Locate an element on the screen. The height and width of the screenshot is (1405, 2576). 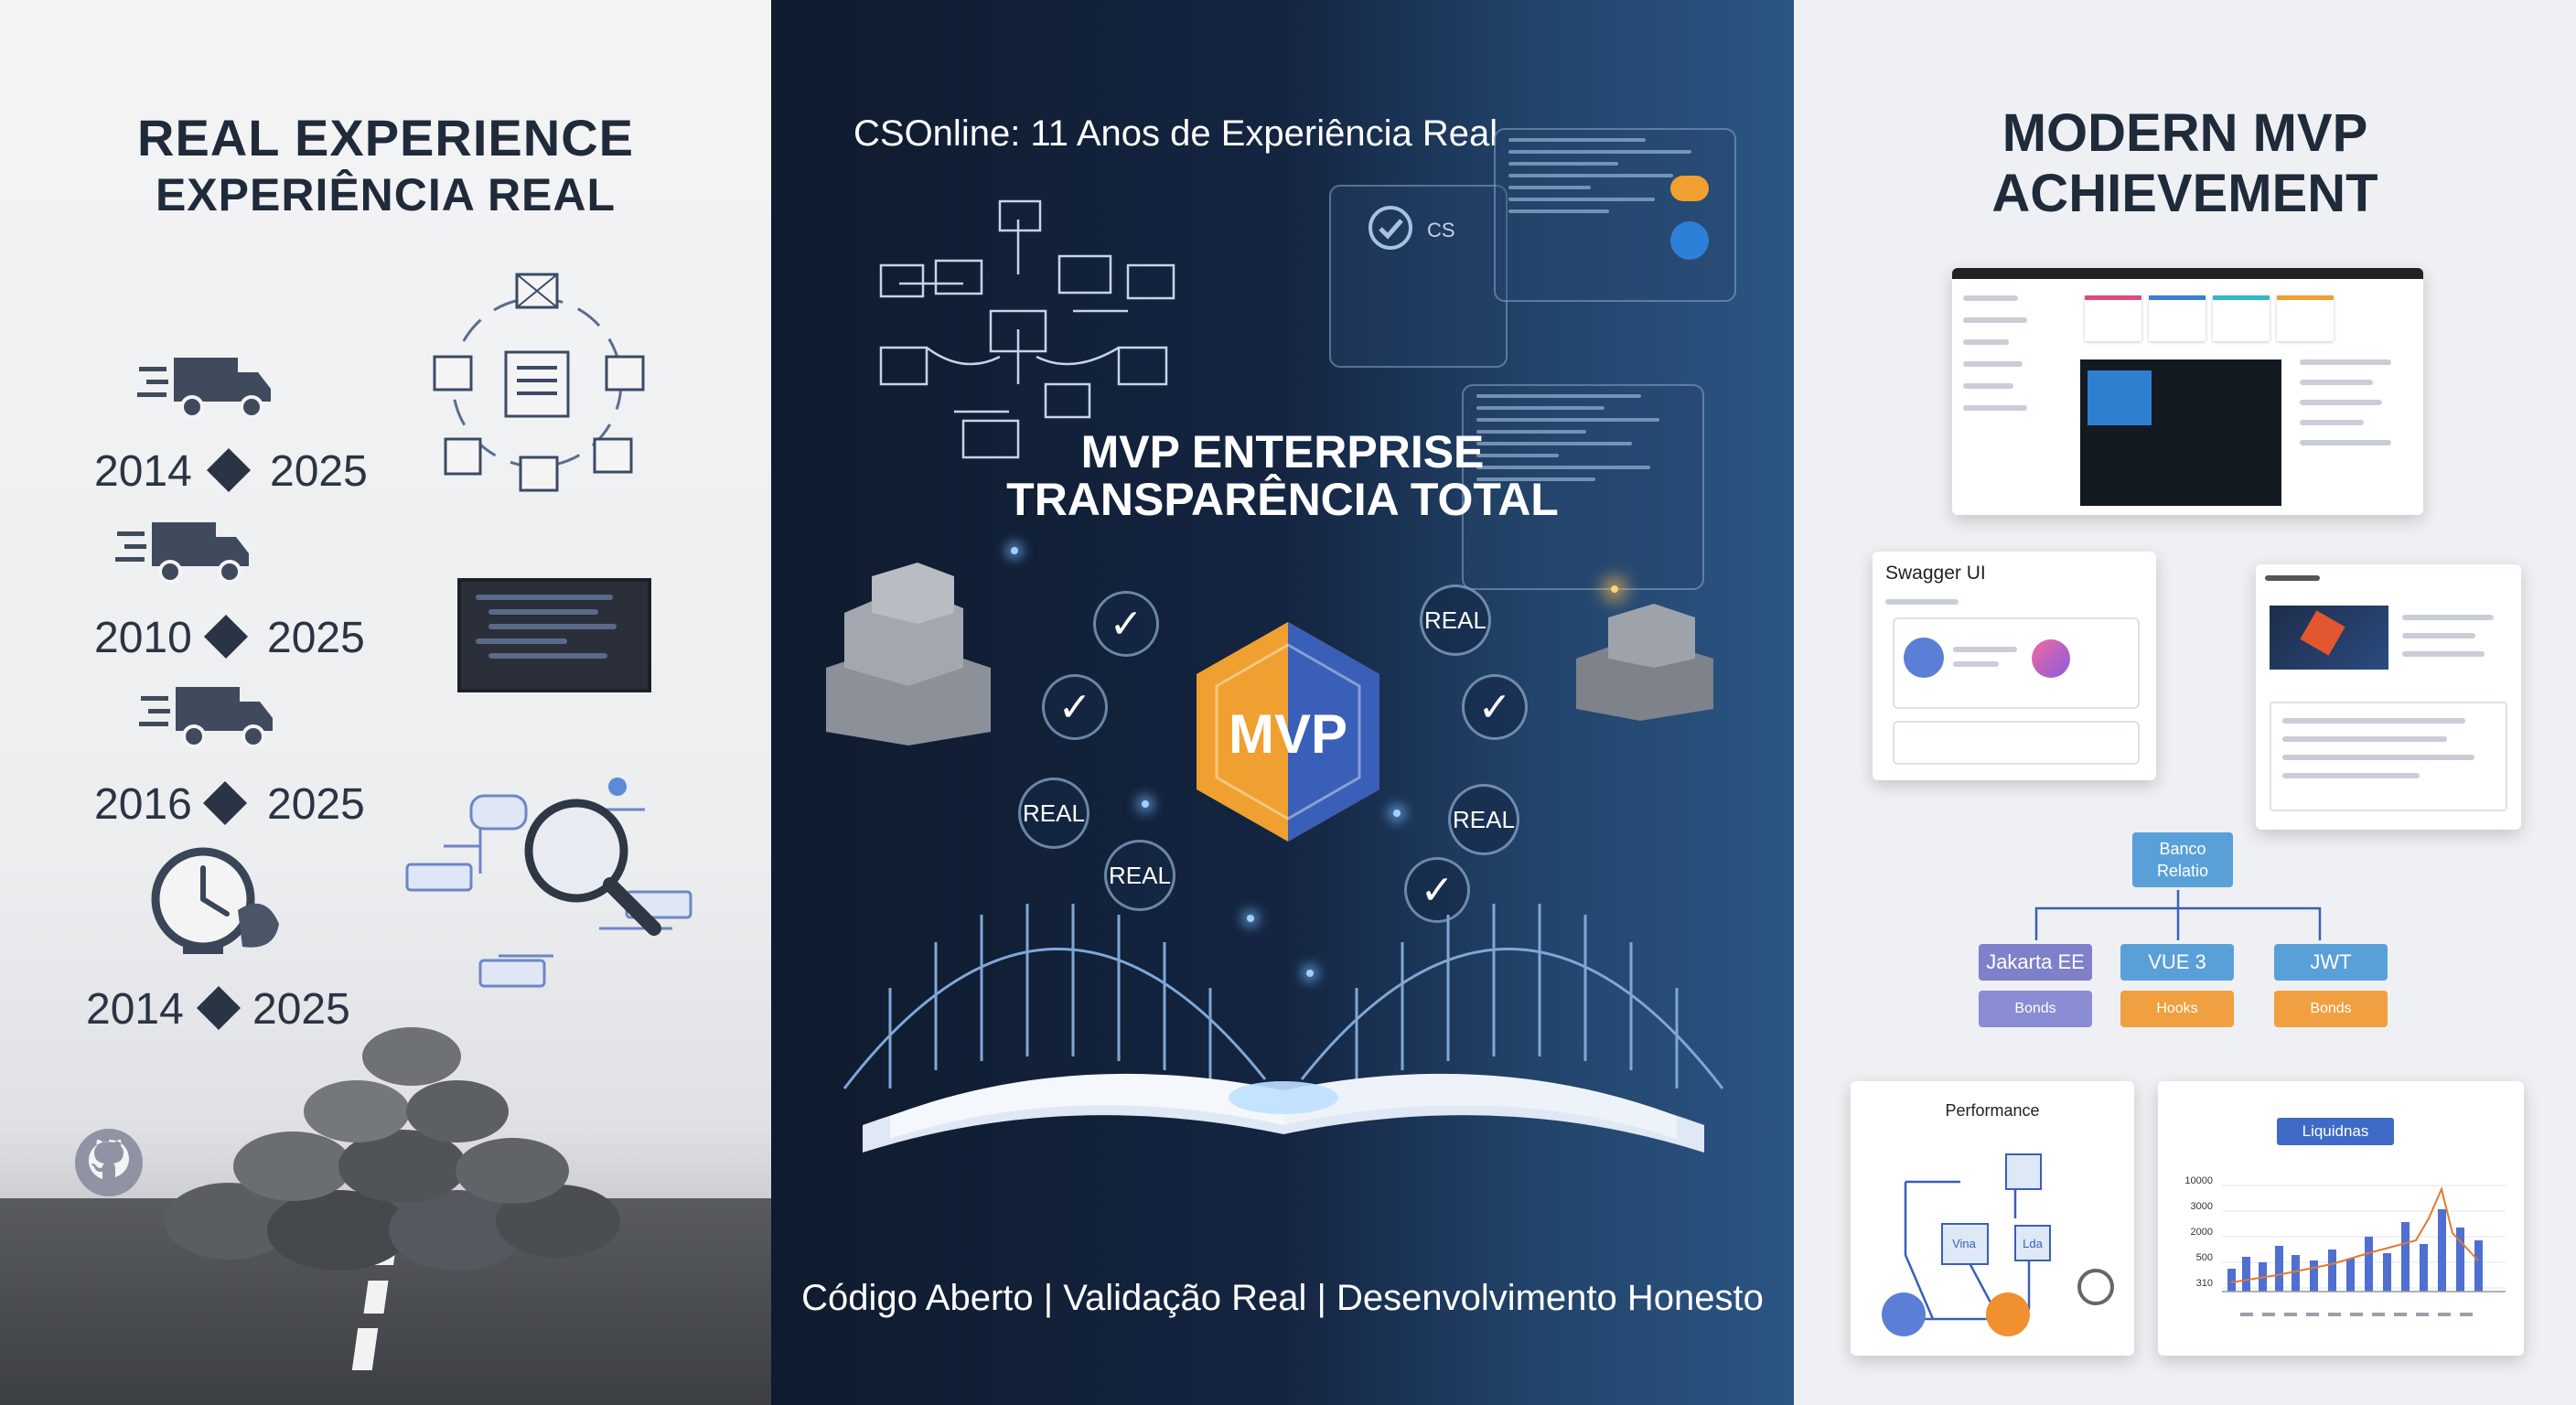
dashboard-card is located at coordinates (2187, 391).